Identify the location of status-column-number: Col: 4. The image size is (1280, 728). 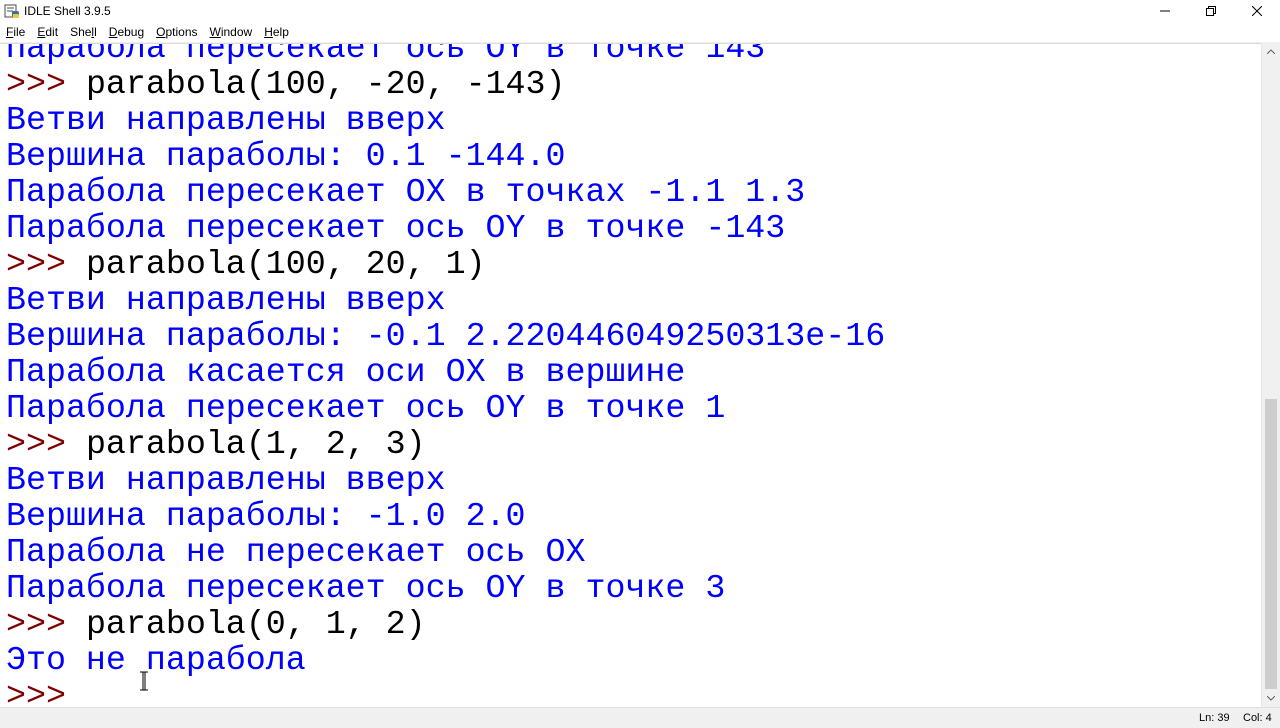
(1257, 718).